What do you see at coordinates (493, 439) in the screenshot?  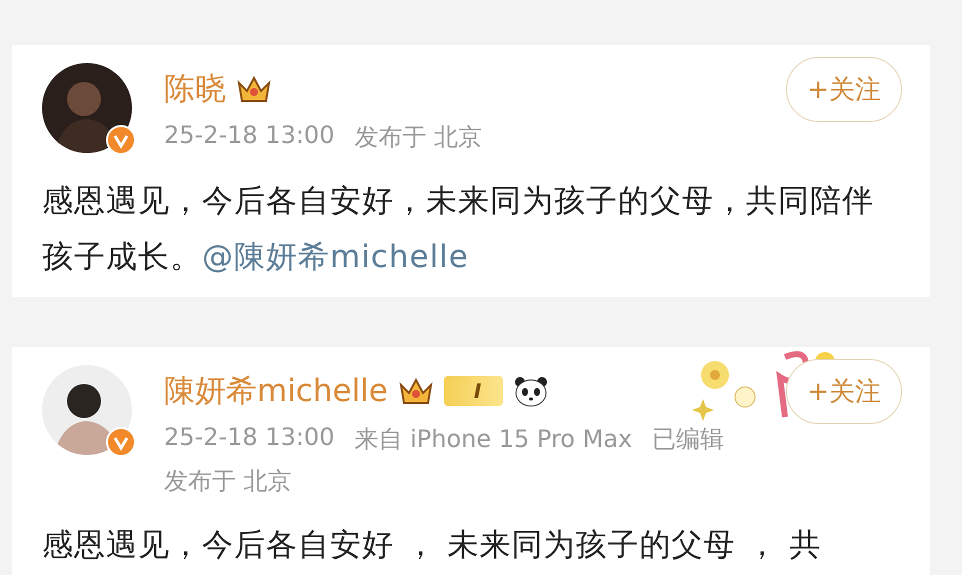 I see `post-source: 来自 iPhone 15 Pro Max` at bounding box center [493, 439].